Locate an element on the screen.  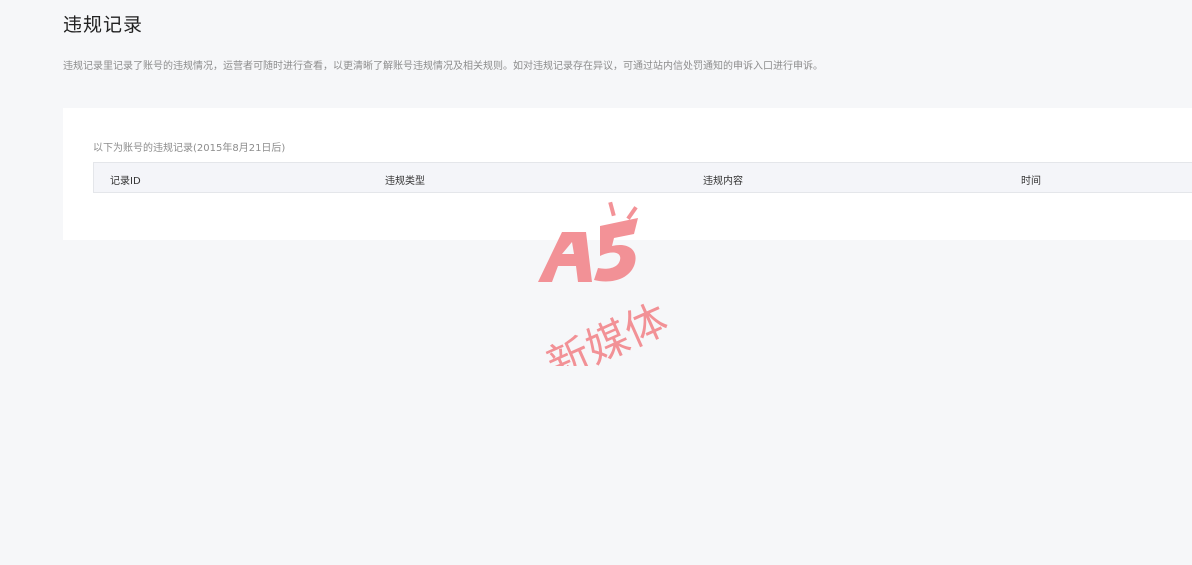
column-header-record-id: 记录ID is located at coordinates (125, 181).